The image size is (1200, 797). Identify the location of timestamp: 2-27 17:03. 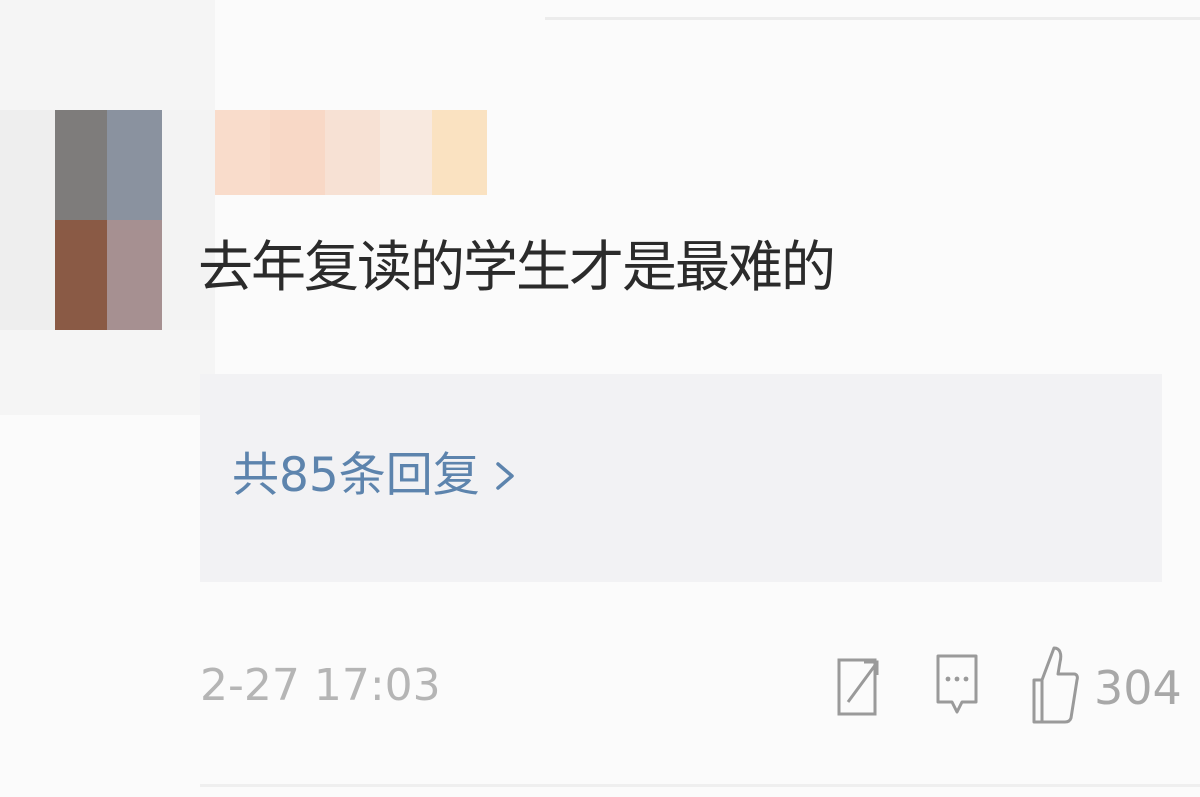
(320, 685).